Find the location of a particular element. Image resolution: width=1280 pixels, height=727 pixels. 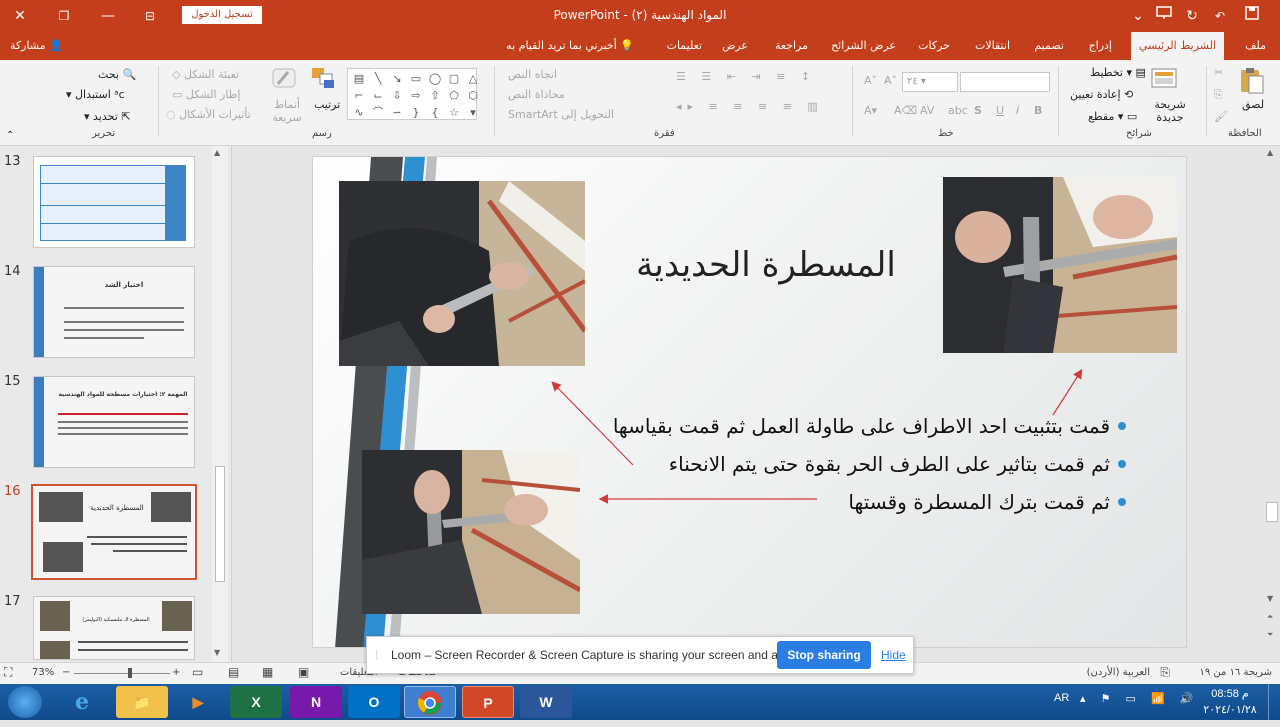

quick-styles-button is located at coordinates (286, 80).